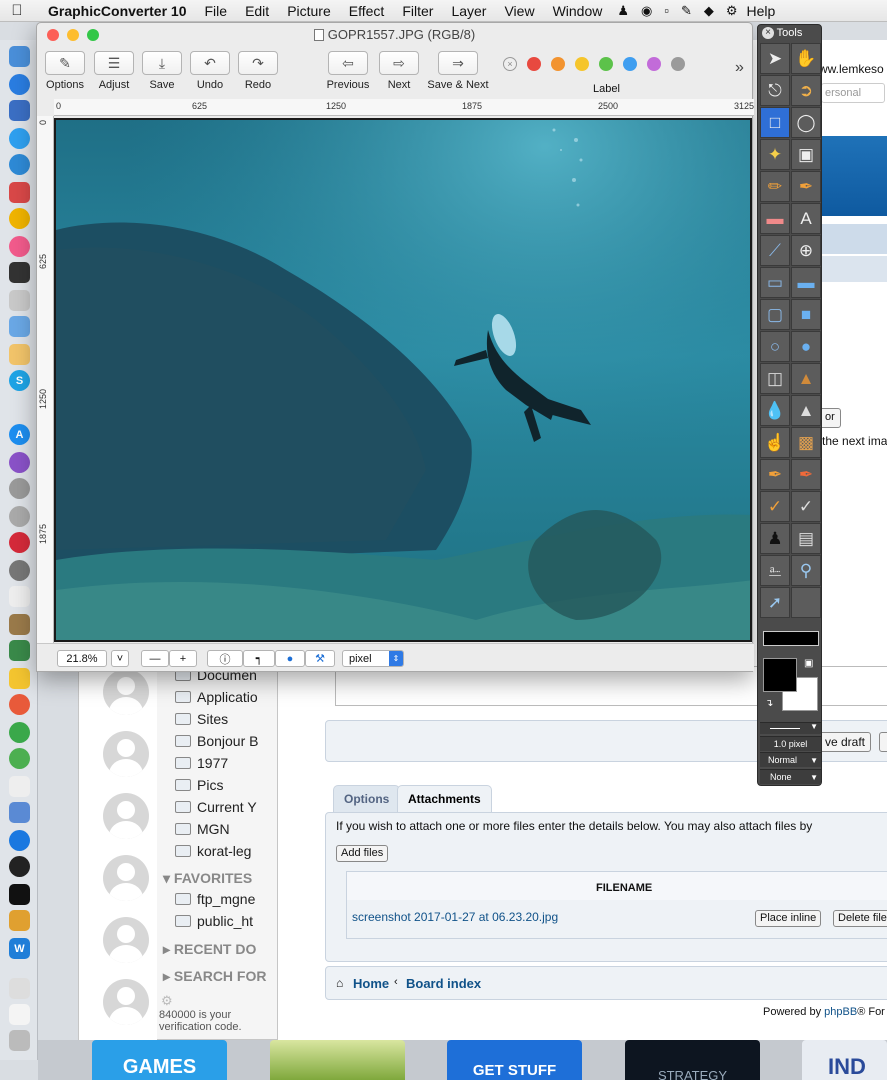 The width and height of the screenshot is (887, 1080). What do you see at coordinates (775, 378) in the screenshot?
I see `paint-bucket-icon: ◫` at bounding box center [775, 378].